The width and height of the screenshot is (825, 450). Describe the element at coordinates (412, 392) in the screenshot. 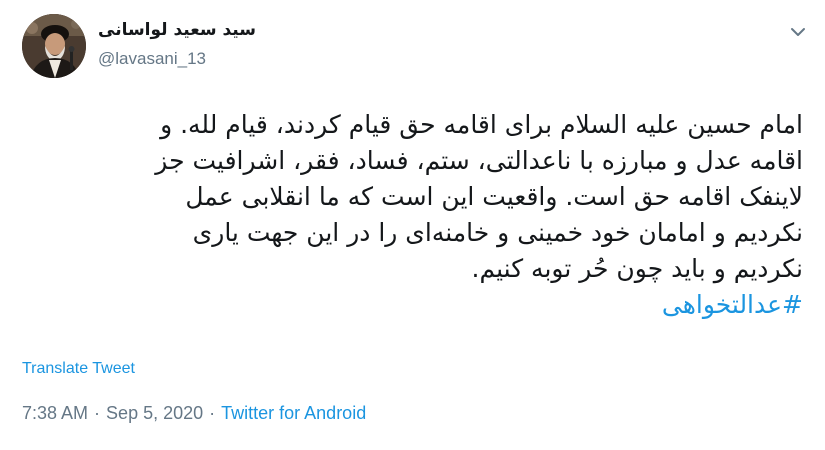

I see `divider` at that location.